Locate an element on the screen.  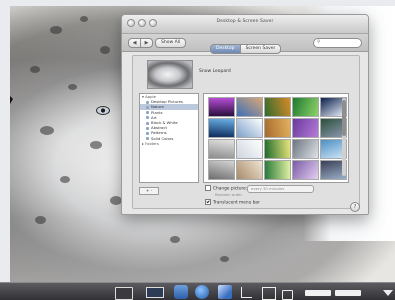
picture-grid is located at coordinates (276, 138).